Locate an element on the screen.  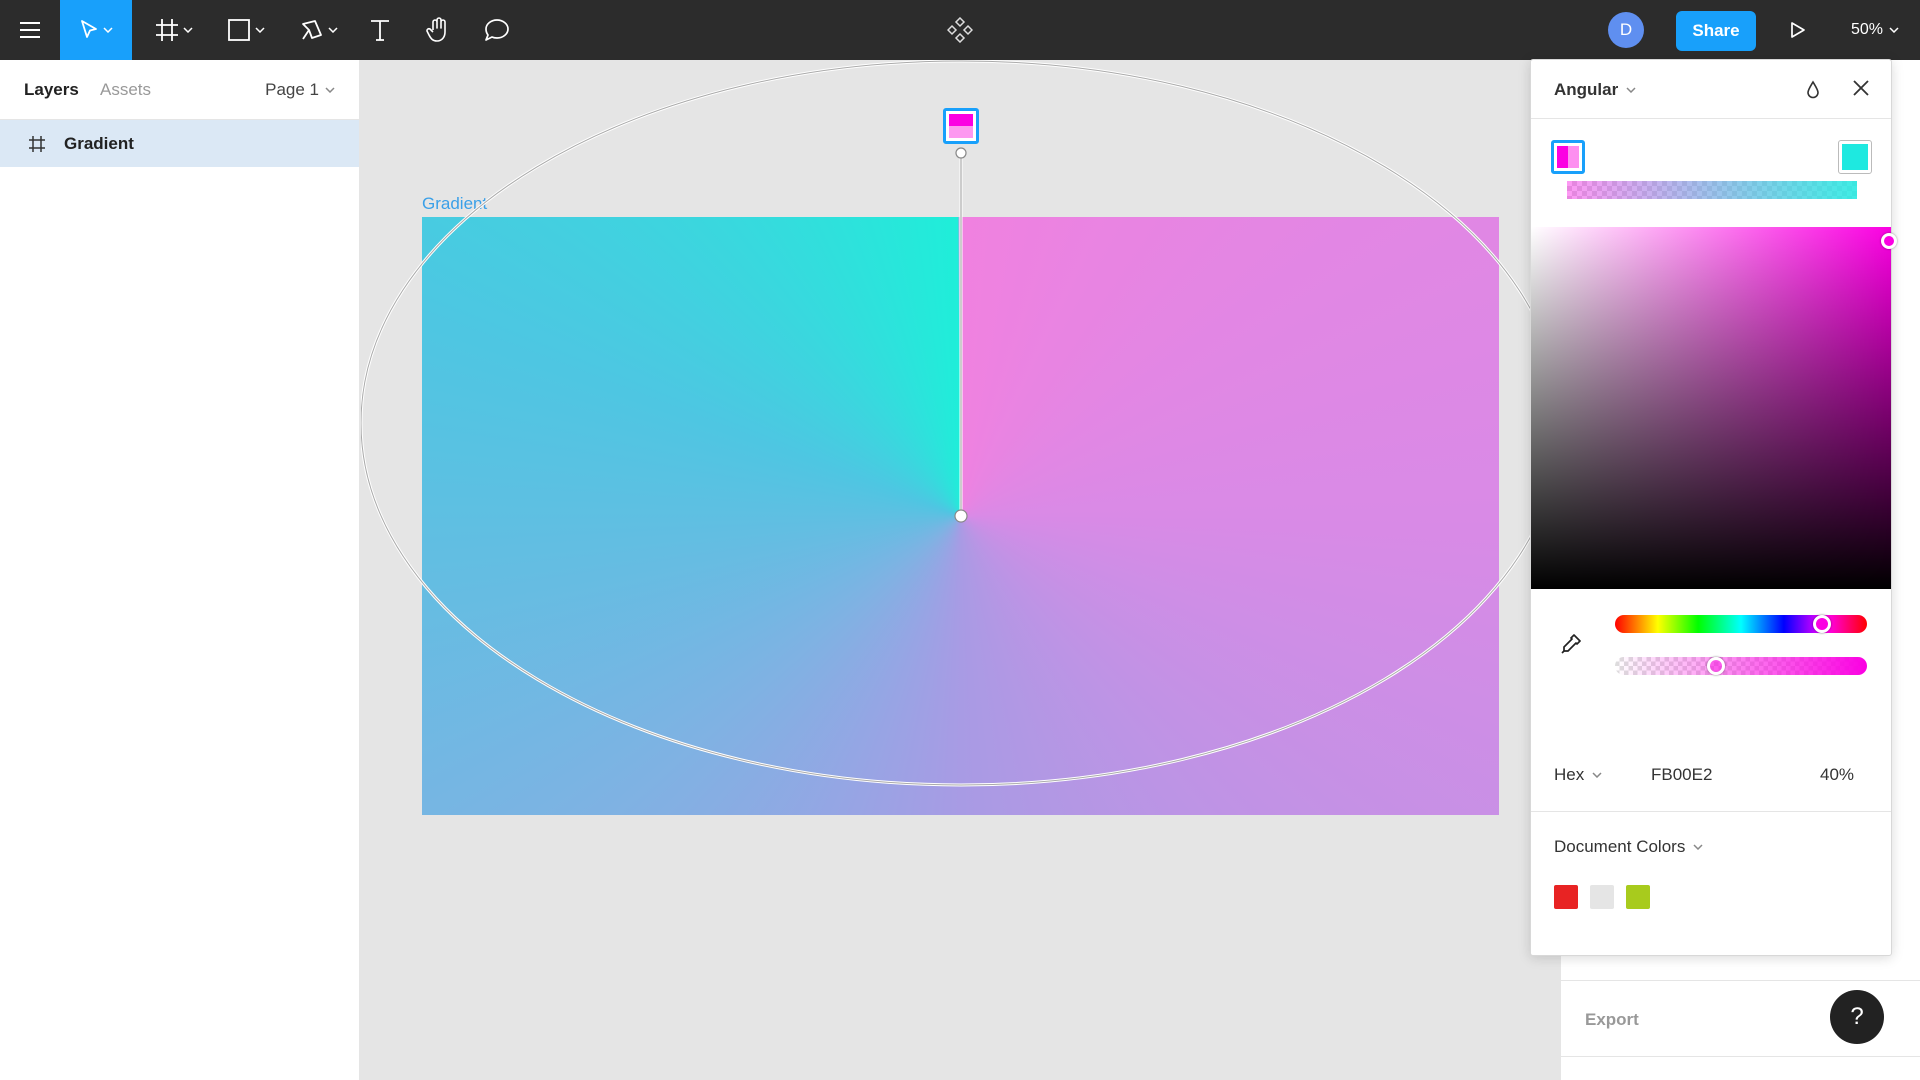
hex-input: FB00E2 is located at coordinates (1681, 775).